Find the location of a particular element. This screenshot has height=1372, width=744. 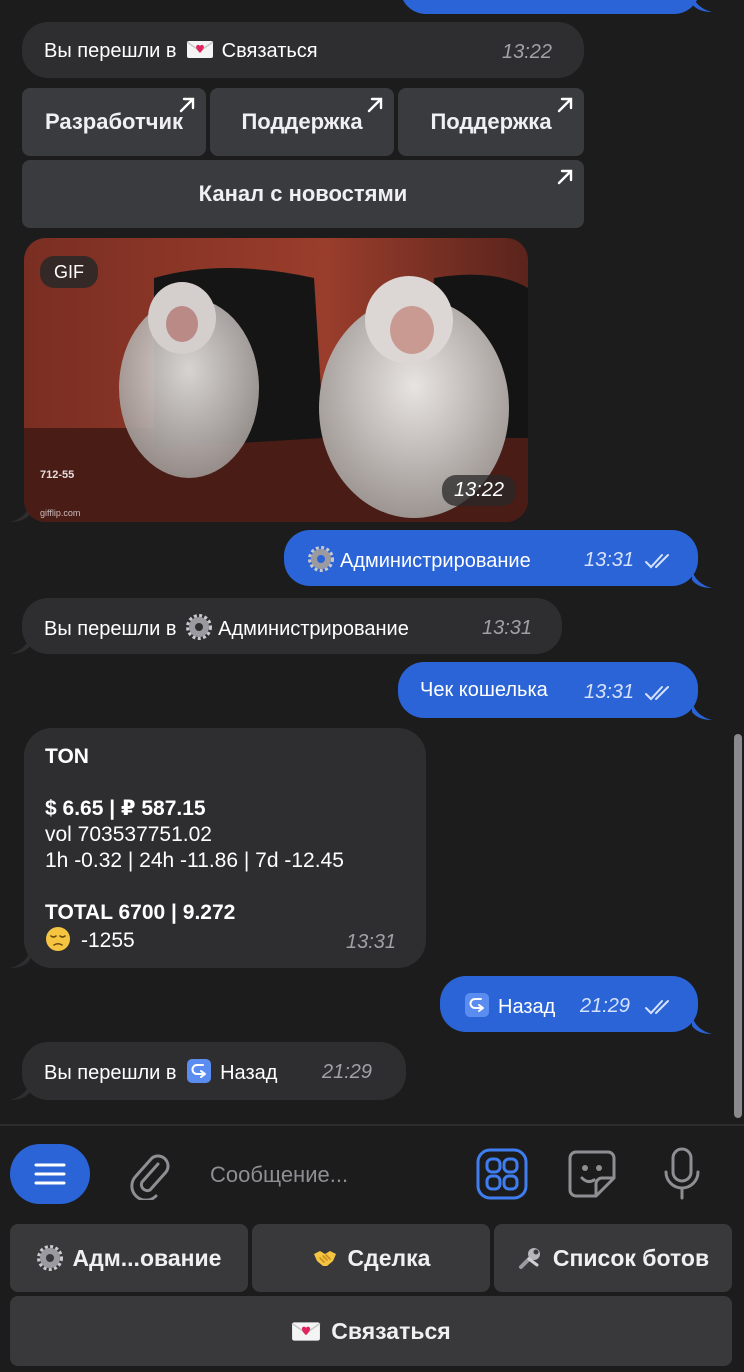

message-text: Чек кошелька is located at coordinates (484, 690).